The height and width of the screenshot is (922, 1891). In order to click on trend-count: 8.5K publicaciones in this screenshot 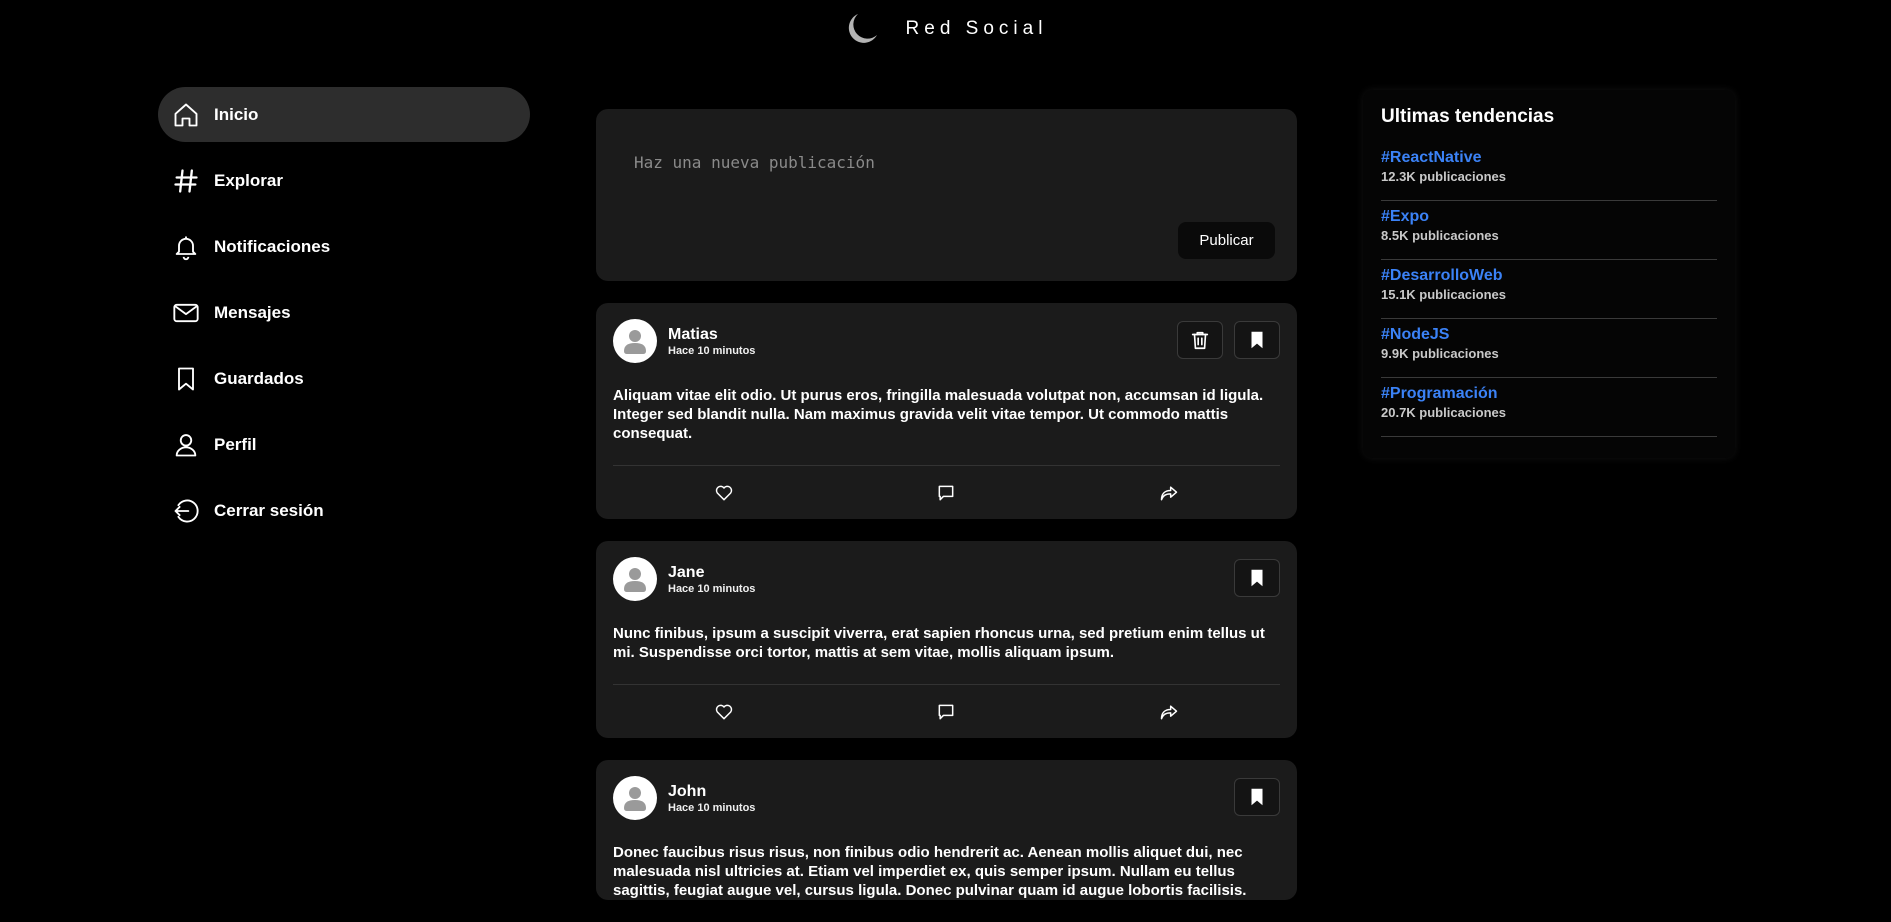, I will do `click(1440, 235)`.